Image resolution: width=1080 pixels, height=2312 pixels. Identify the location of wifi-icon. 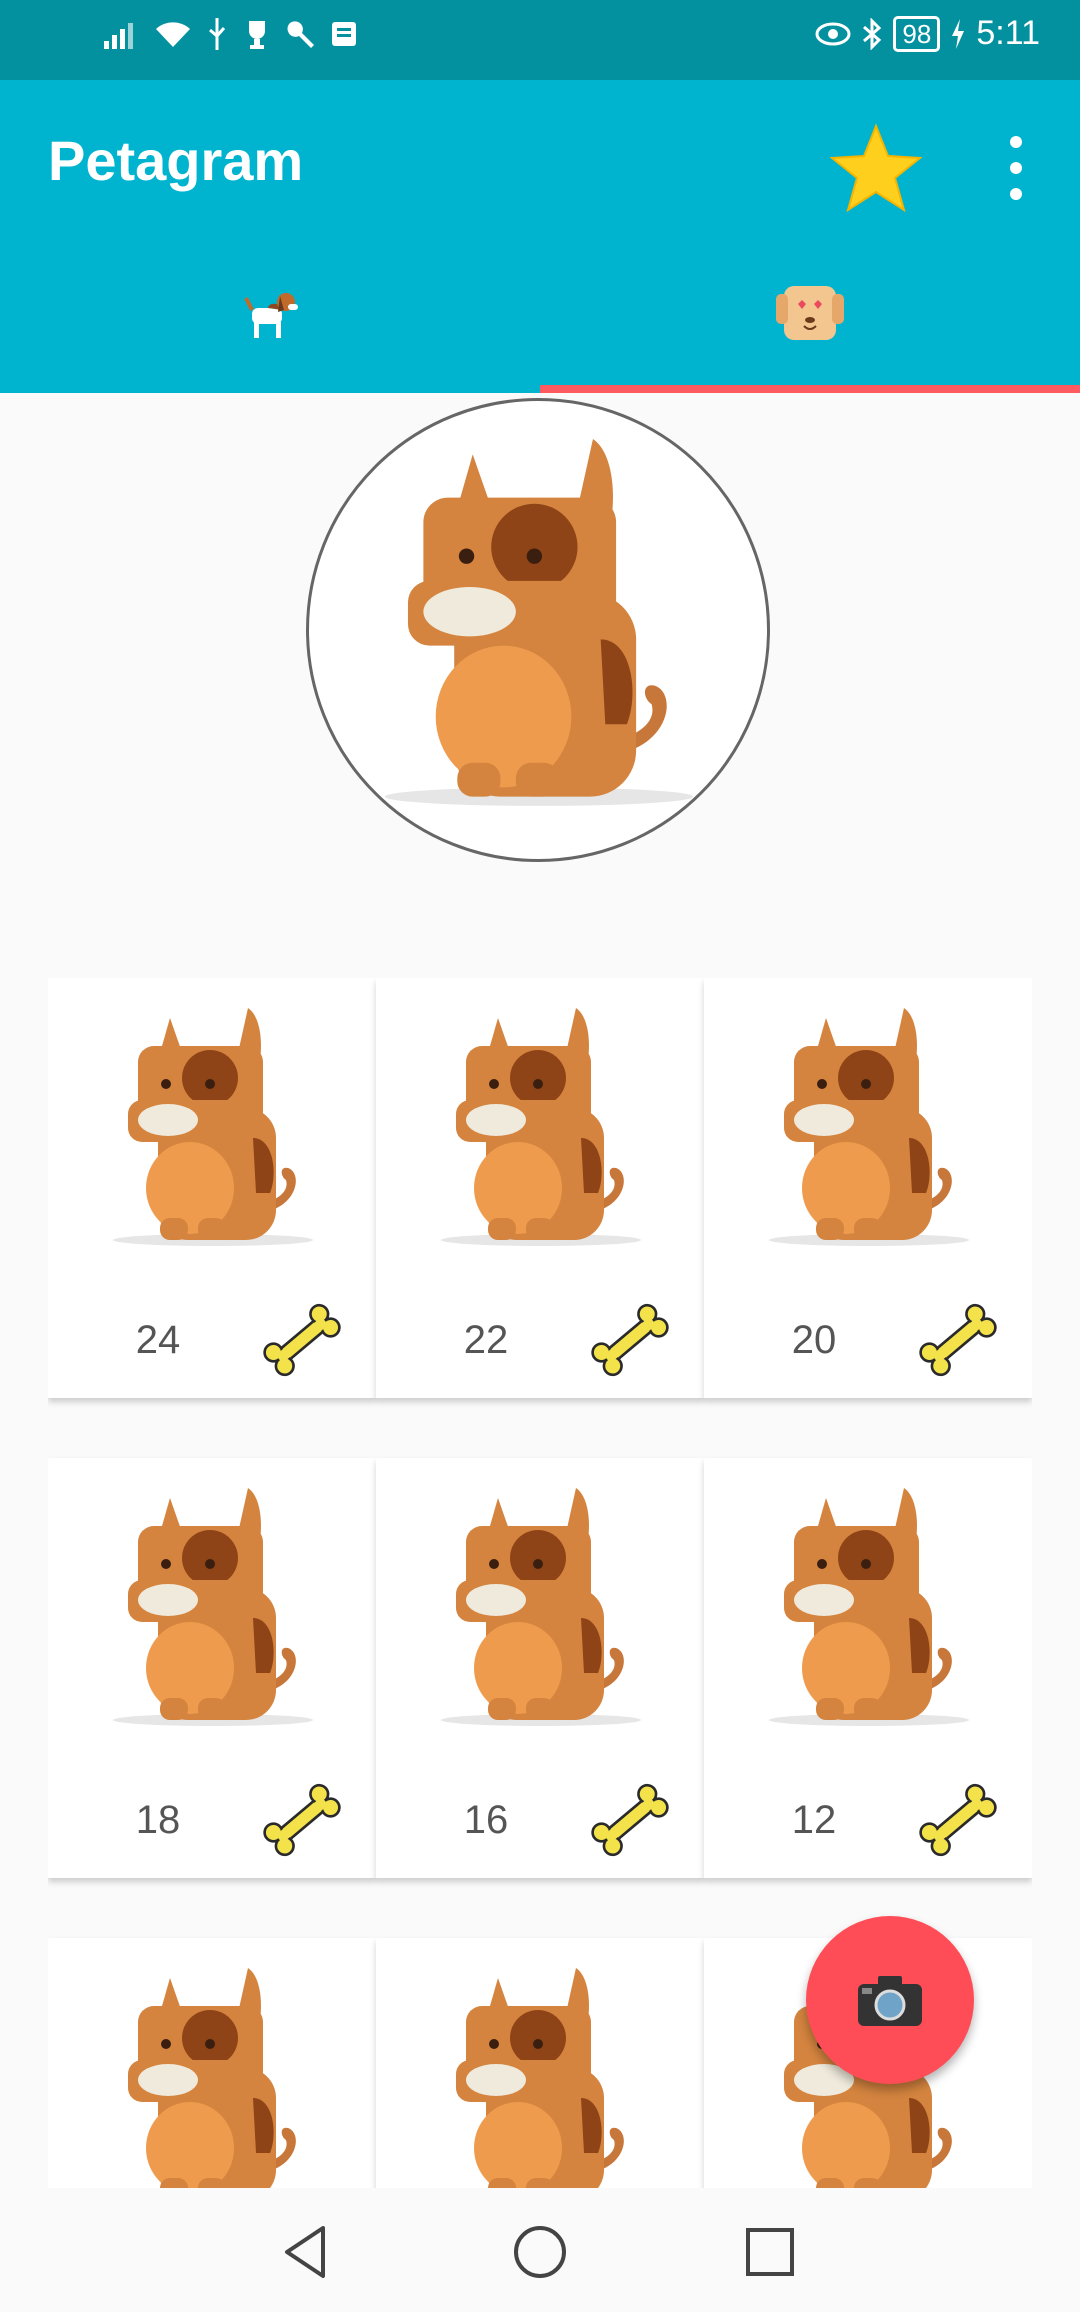
(173, 34).